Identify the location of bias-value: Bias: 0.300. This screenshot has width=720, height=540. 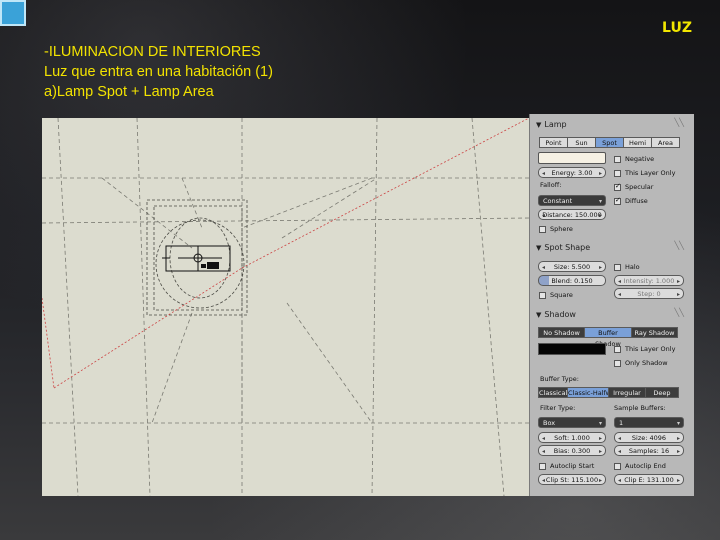
(572, 451).